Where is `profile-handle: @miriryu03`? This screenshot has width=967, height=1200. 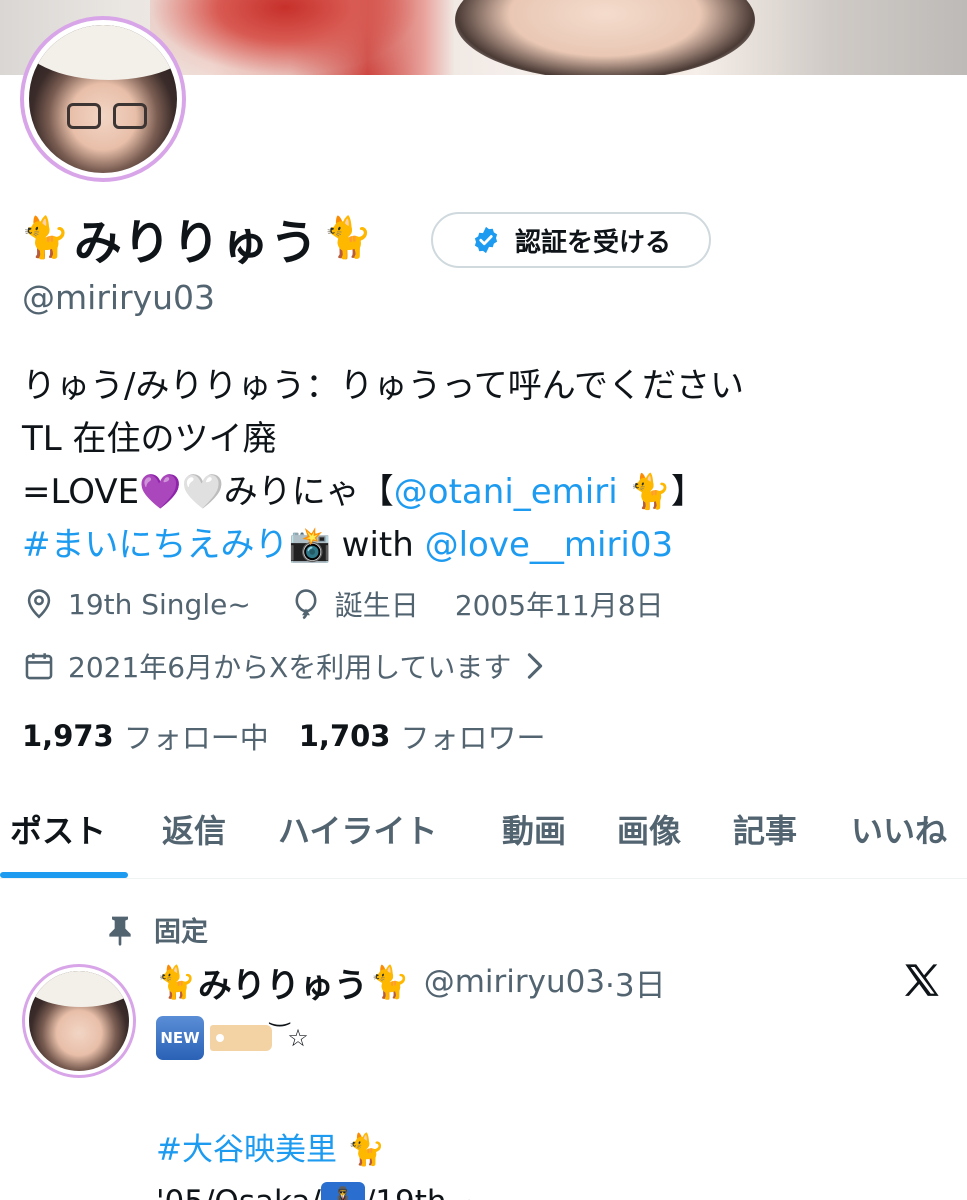 profile-handle: @miriryu03 is located at coordinates (119, 297).